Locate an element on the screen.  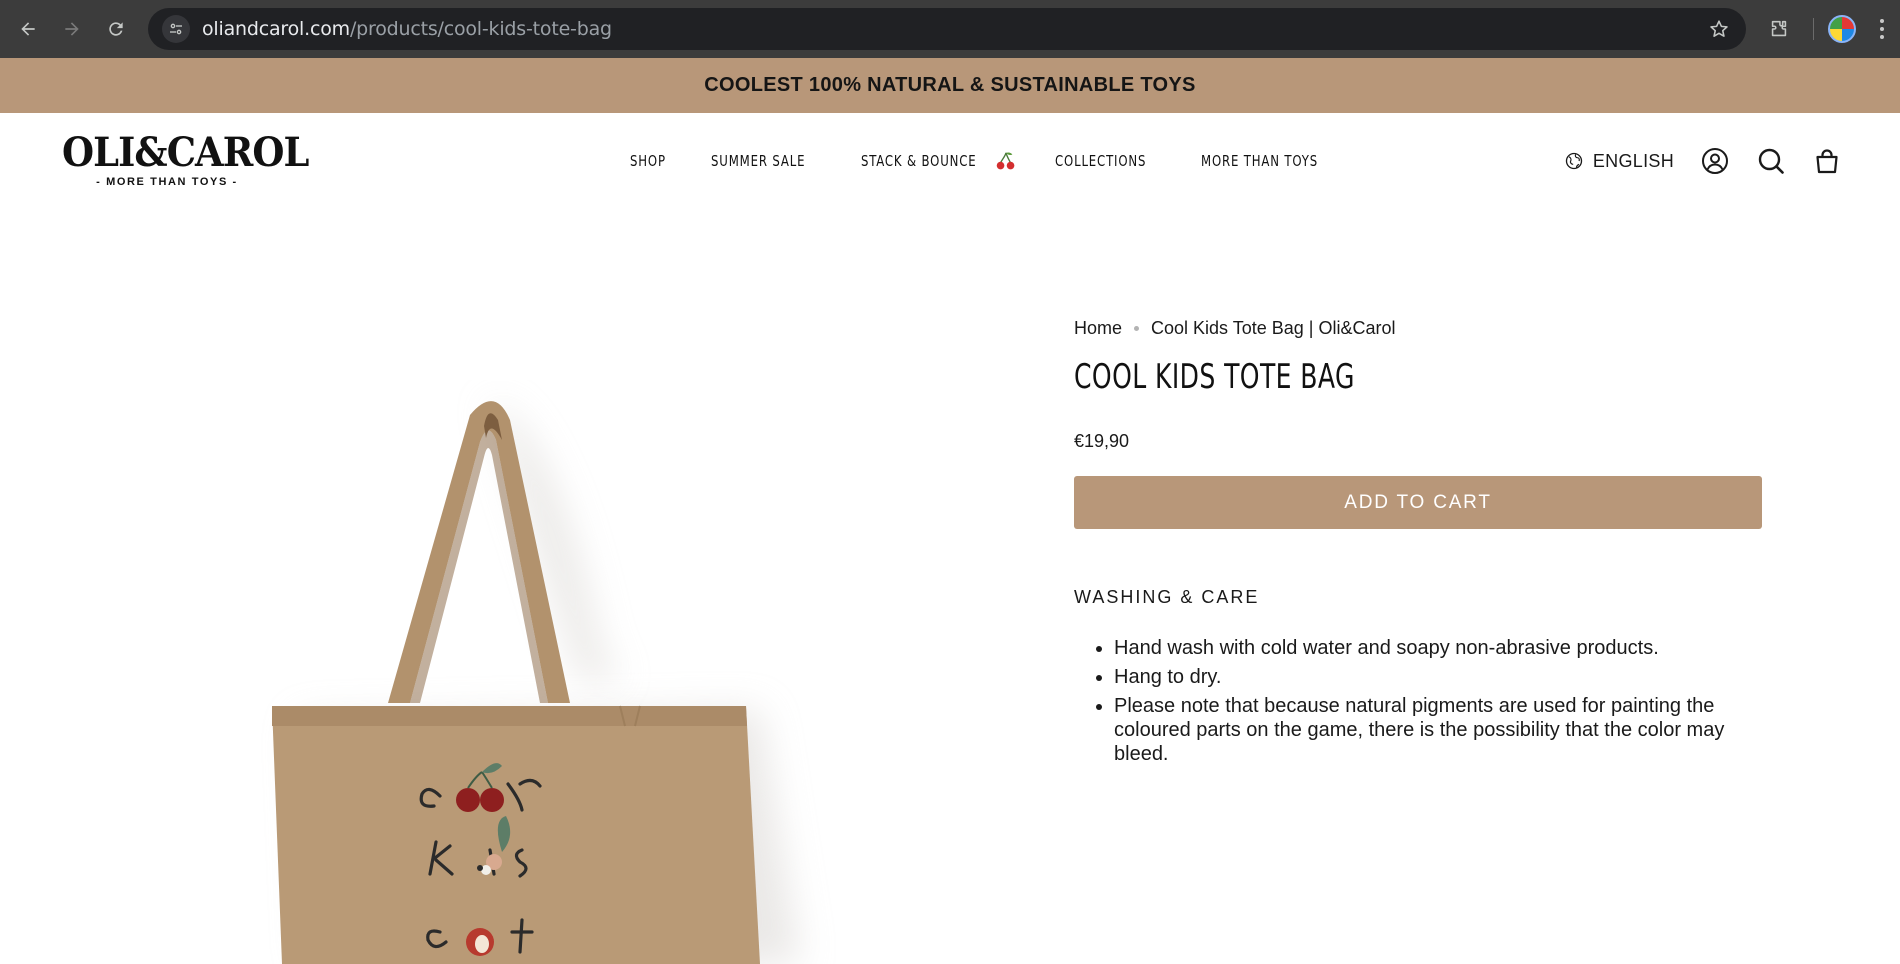
arrow-right-icon is located at coordinates (72, 29).